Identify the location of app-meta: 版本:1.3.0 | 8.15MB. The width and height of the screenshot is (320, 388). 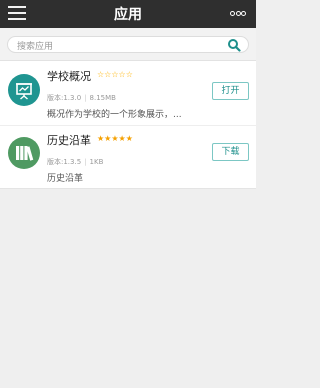
(81, 98).